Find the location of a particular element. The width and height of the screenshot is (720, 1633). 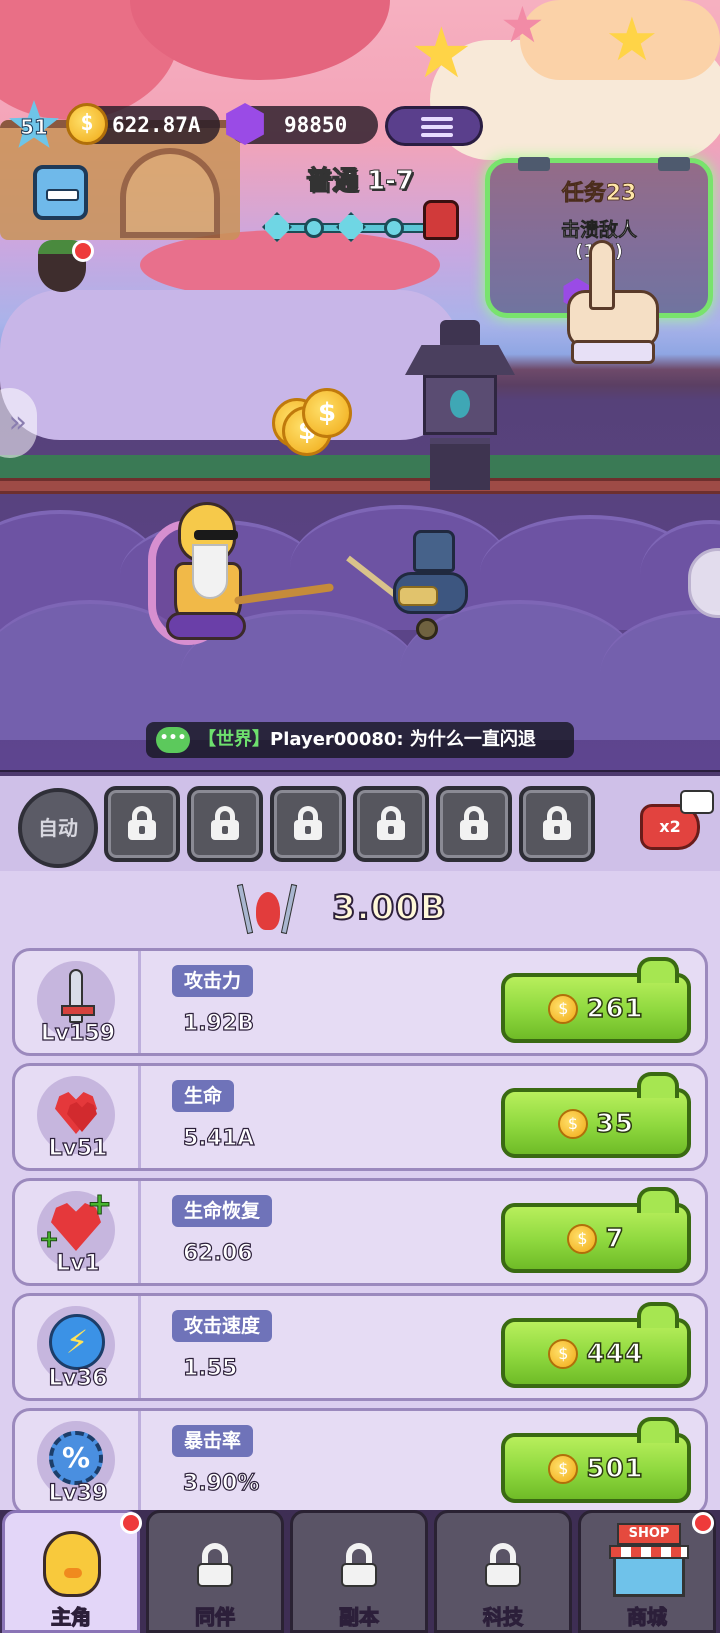

stone-lantern is located at coordinates (460, 405).